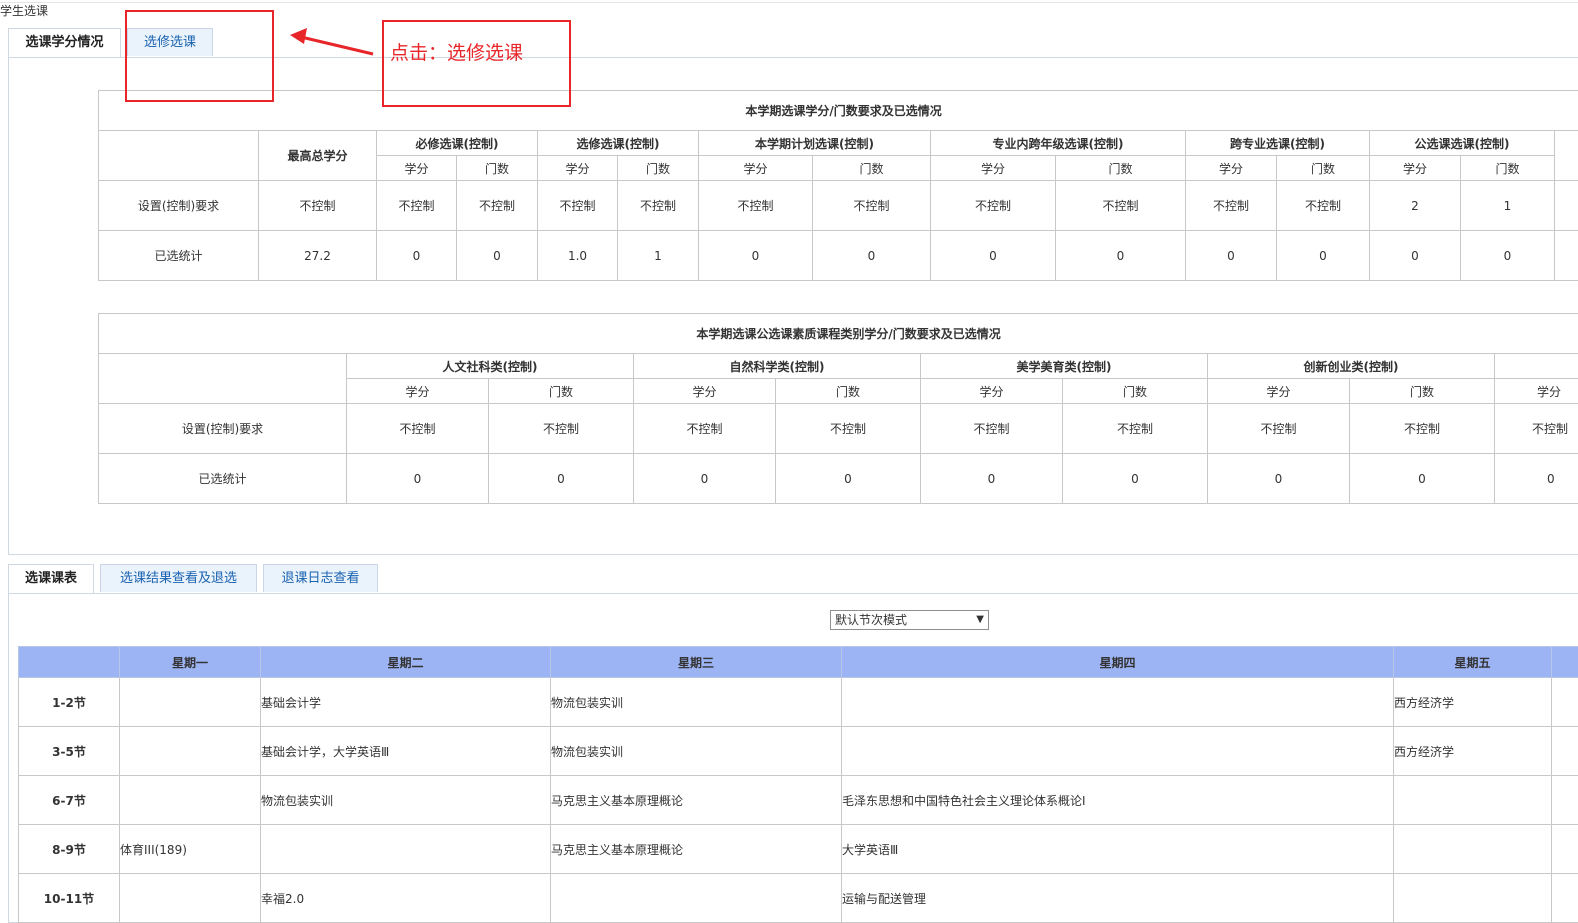 This screenshot has height=923, width=1578. What do you see at coordinates (696, 849) in the screenshot?
I see `course-cell: 马克思主义基本原理概论` at bounding box center [696, 849].